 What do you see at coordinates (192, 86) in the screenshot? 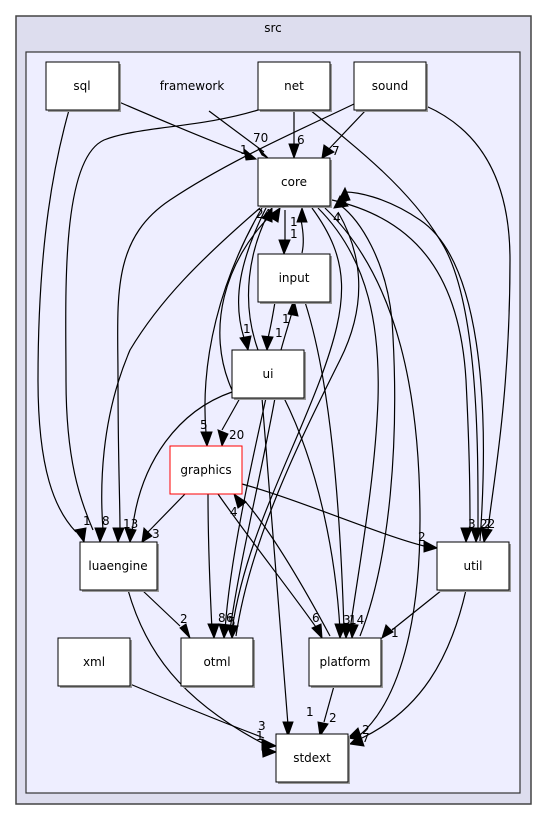
I see `cluster-framework-label: framework` at bounding box center [192, 86].